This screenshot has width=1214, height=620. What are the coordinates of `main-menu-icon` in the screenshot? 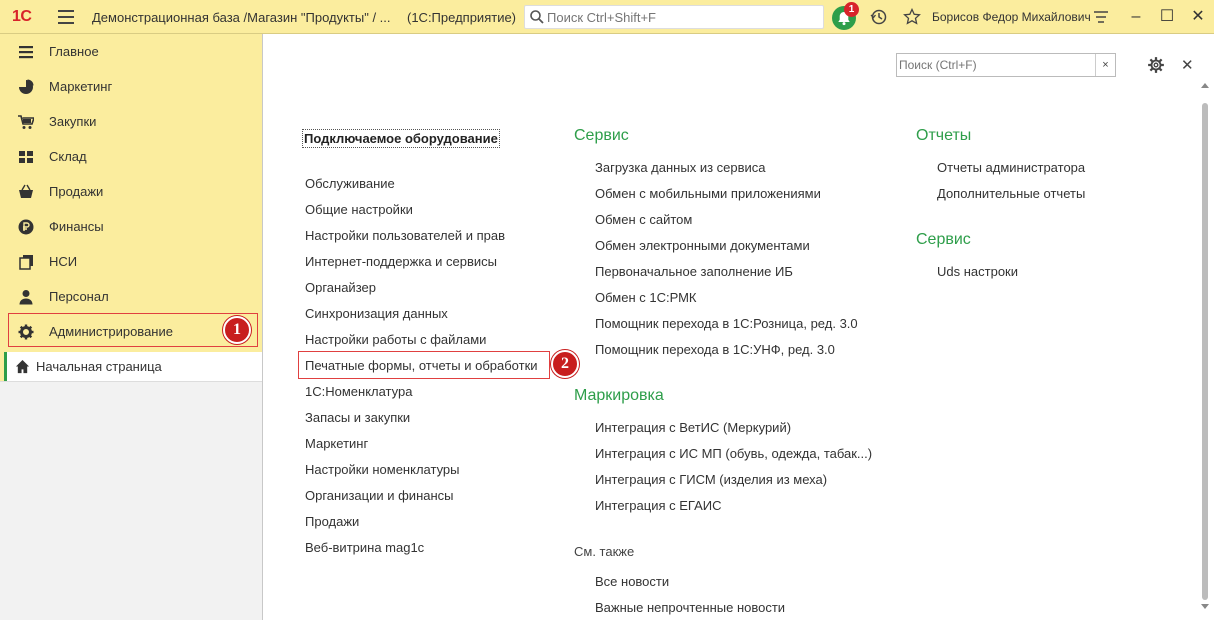 It's located at (66, 17).